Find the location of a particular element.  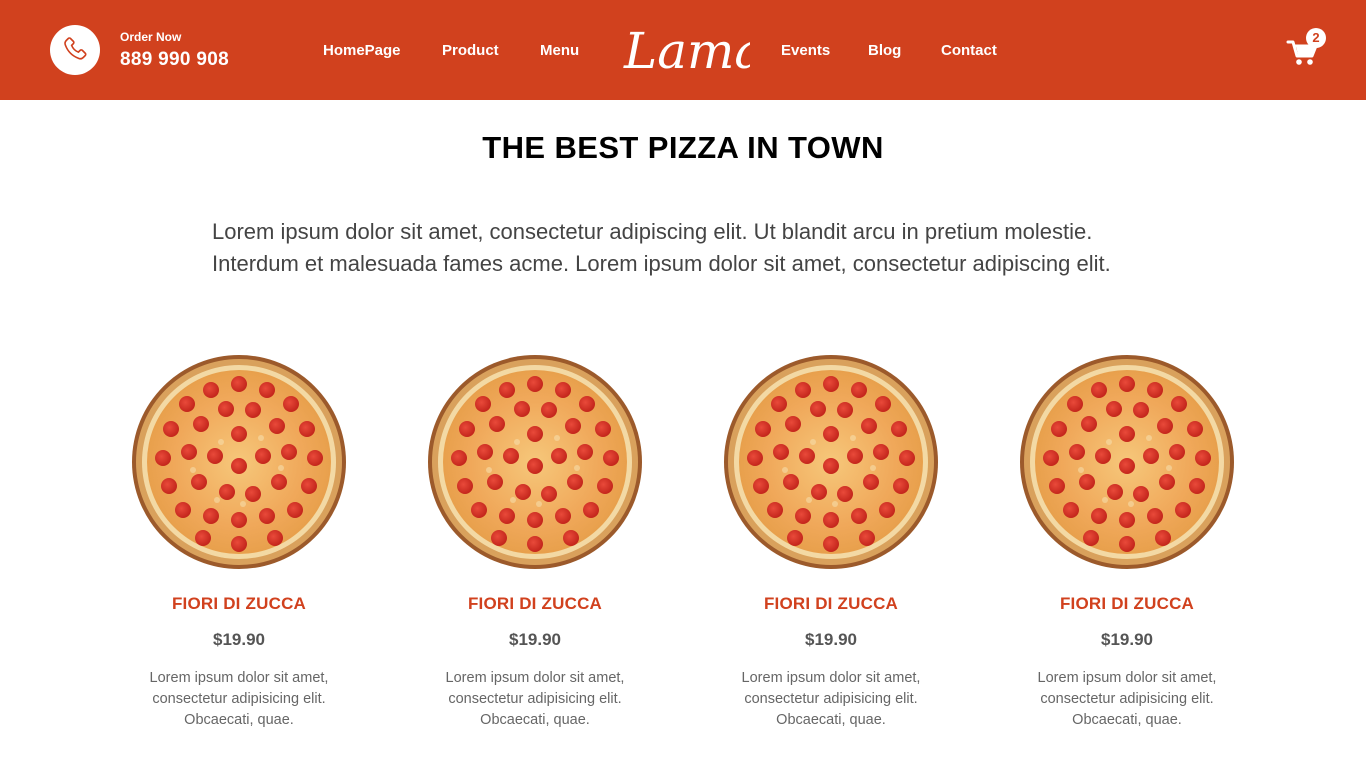

cart-count-badge: 2 is located at coordinates (1316, 38).